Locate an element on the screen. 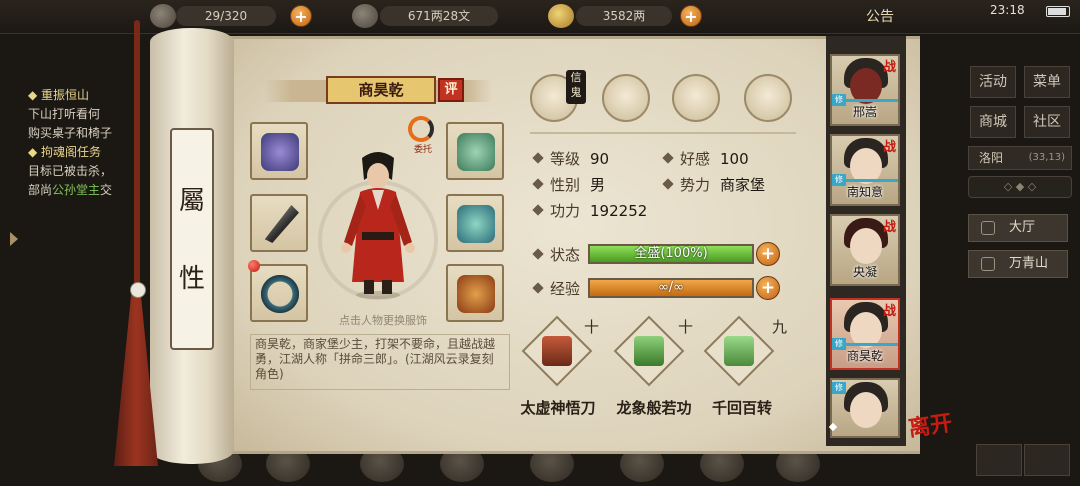 This screenshot has width=1080, height=486. level-label: 等级 is located at coordinates (565, 159).